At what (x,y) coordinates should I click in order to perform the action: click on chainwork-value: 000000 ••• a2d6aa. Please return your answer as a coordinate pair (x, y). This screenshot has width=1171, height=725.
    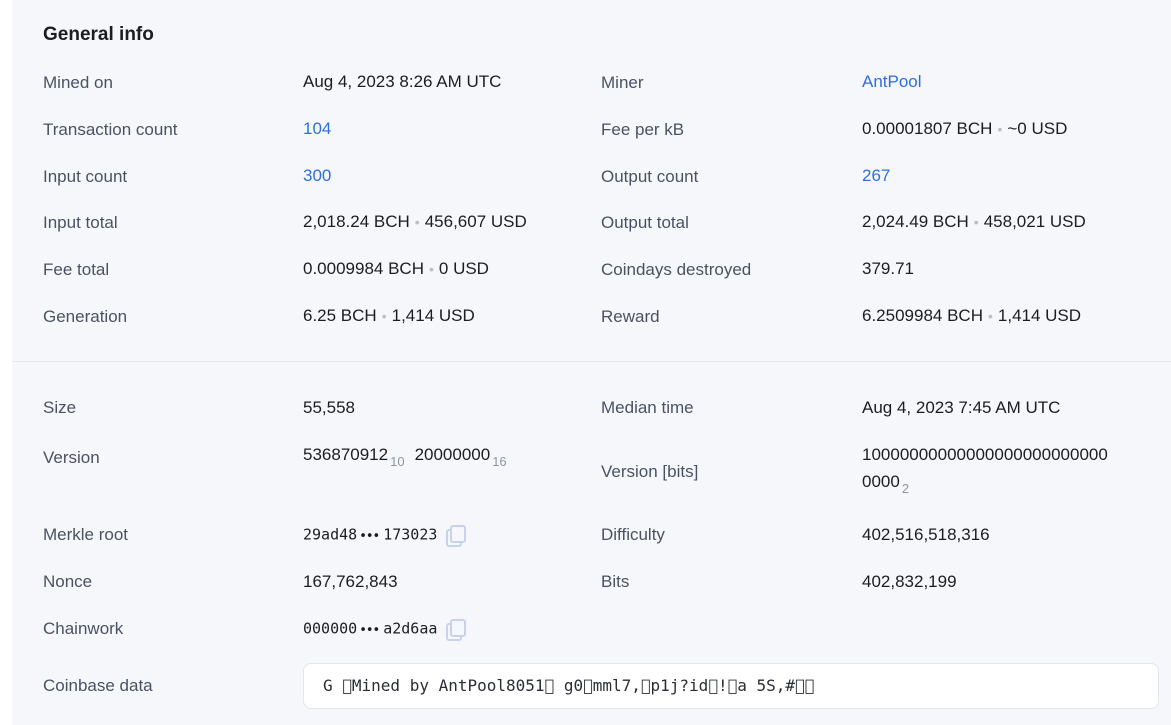
    Looking at the image, I should click on (385, 630).